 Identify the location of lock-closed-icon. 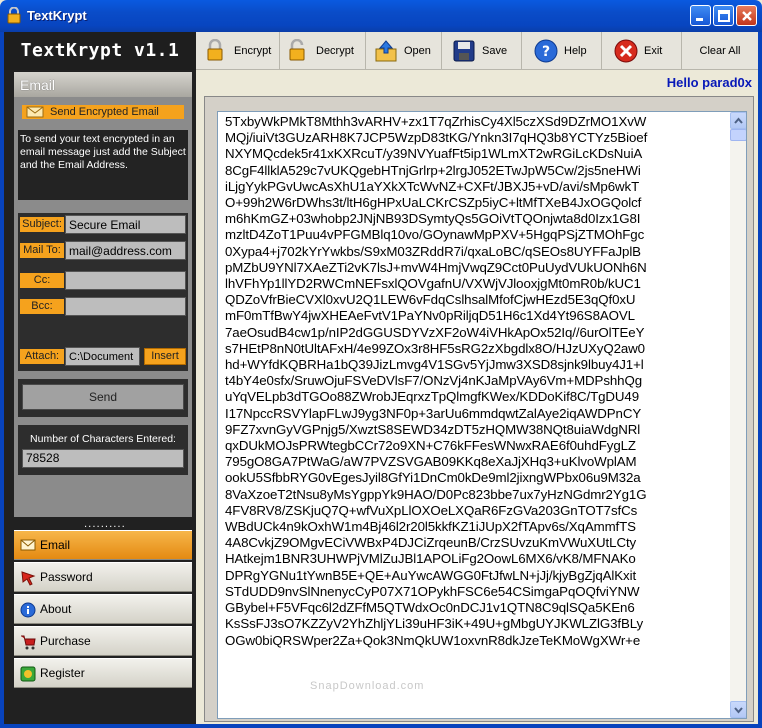
(215, 50).